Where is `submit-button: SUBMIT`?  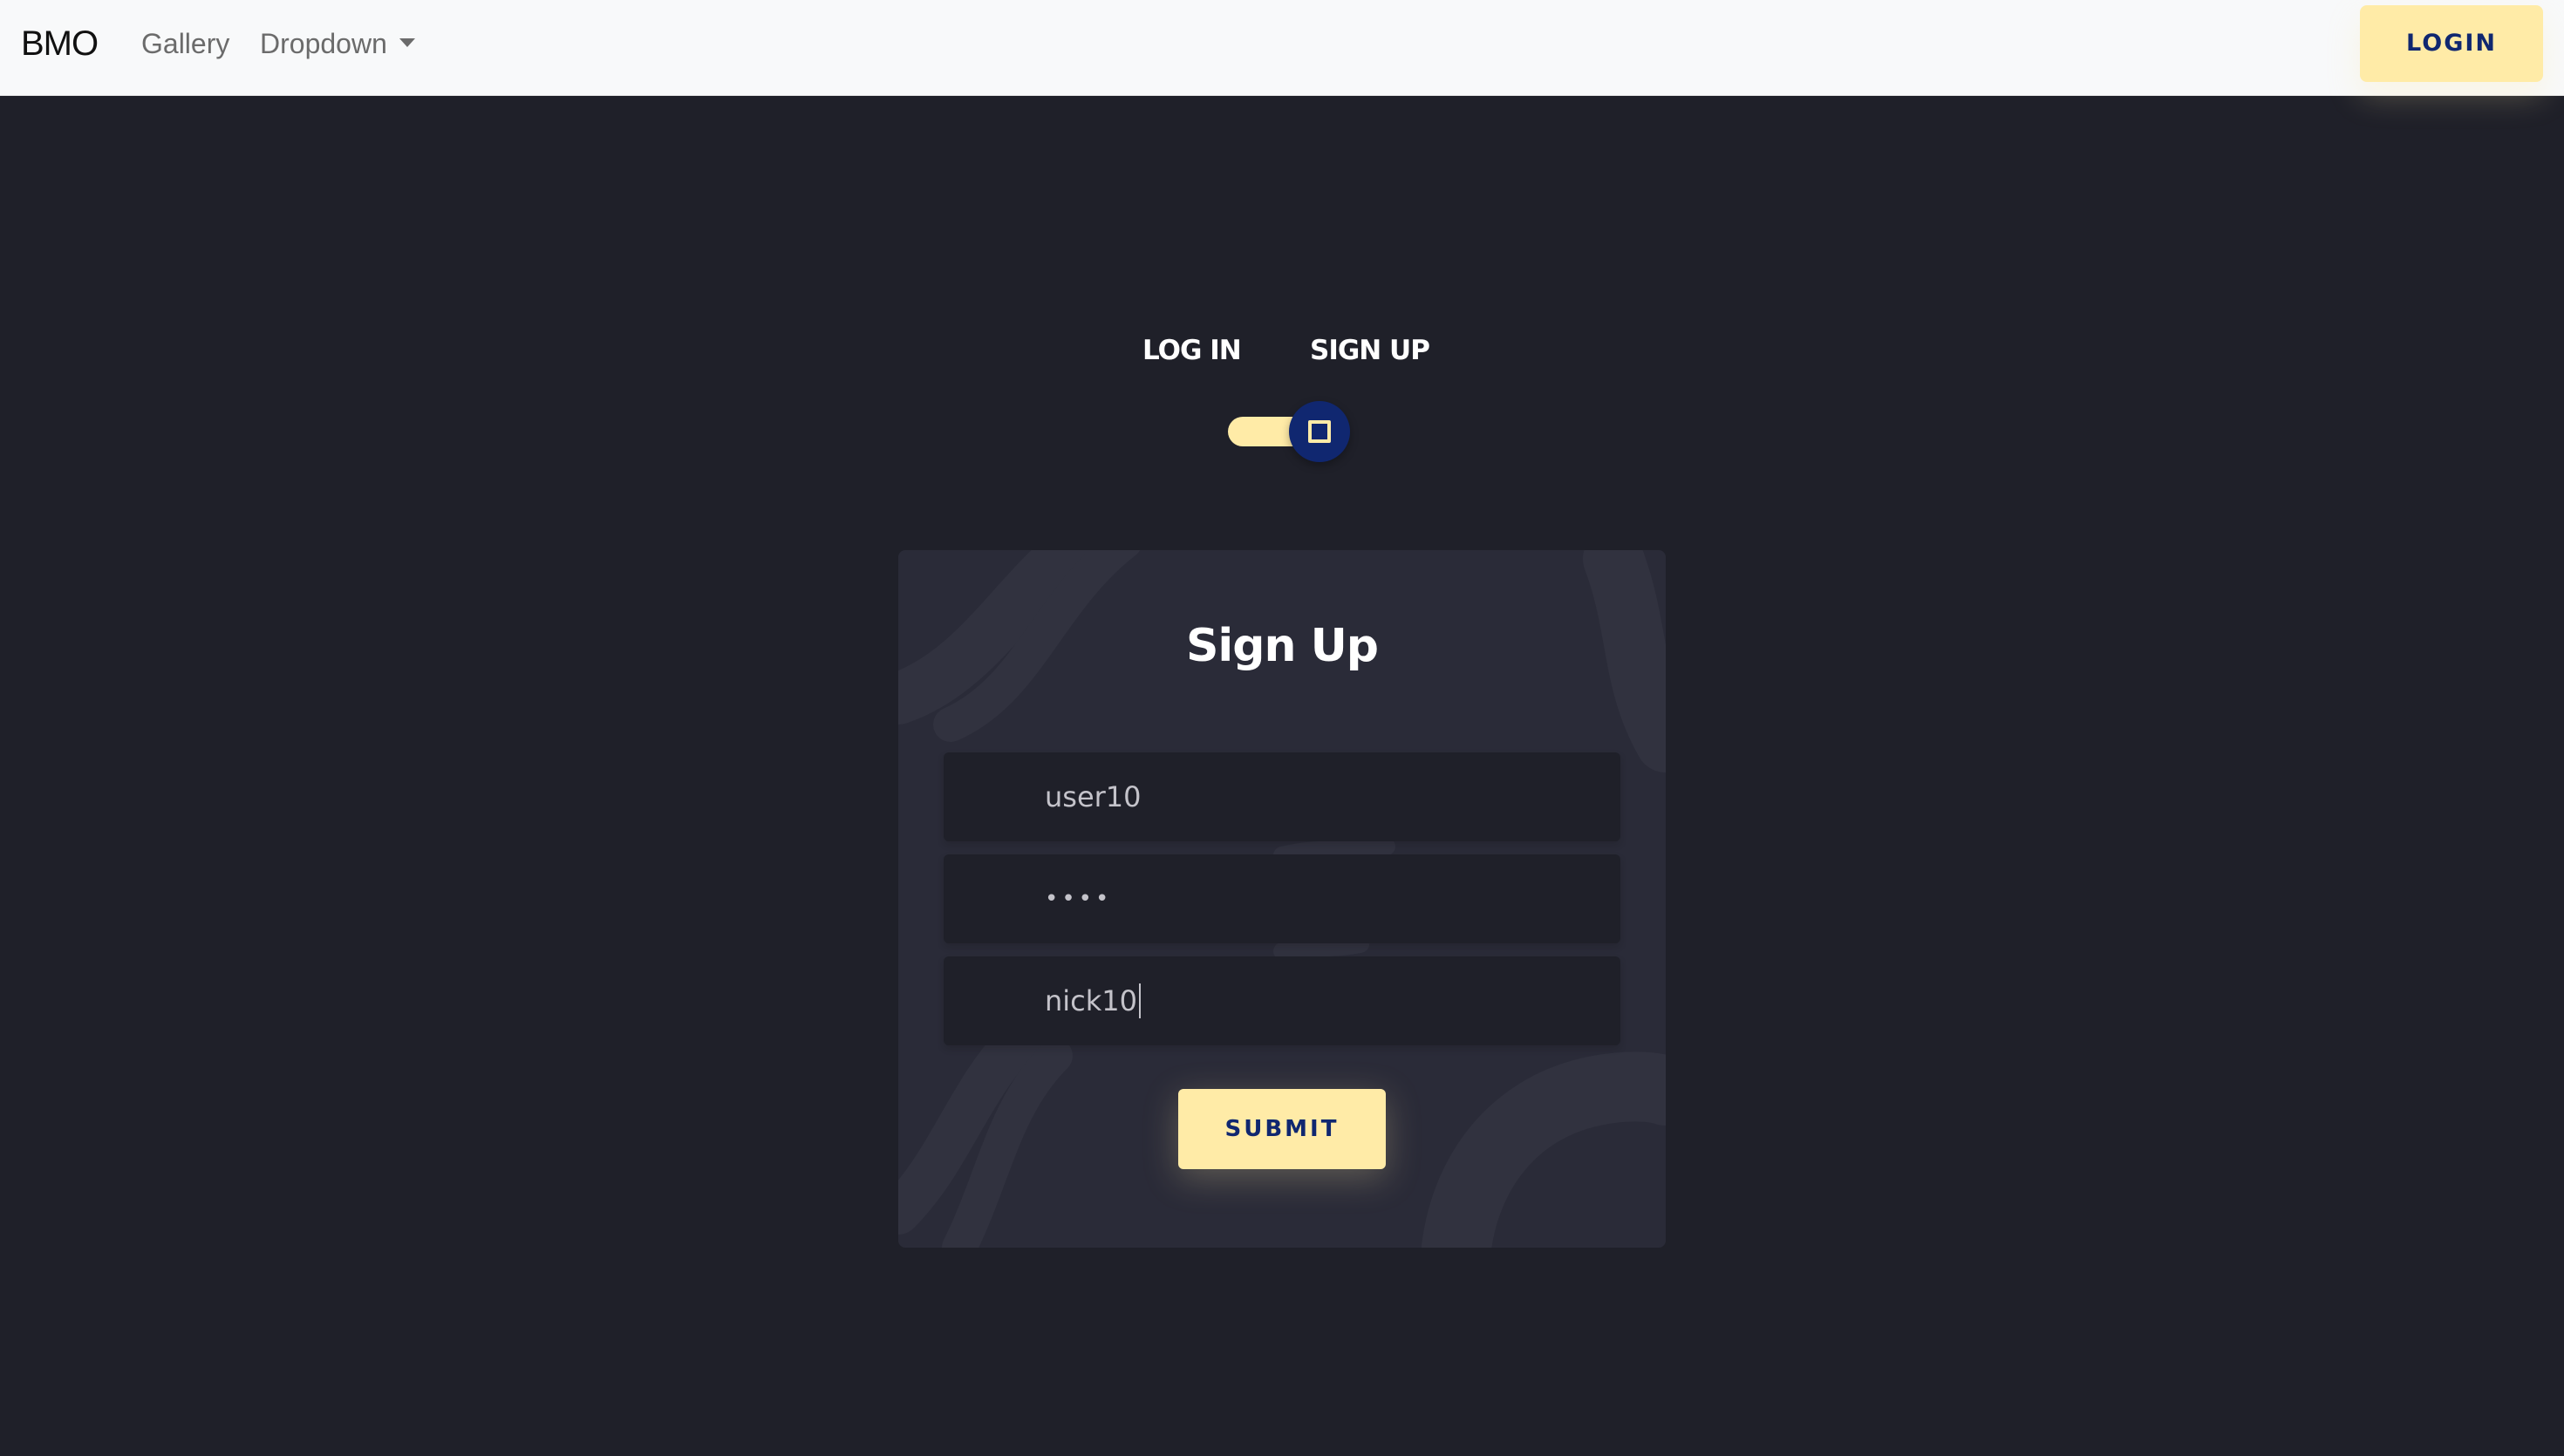 submit-button: SUBMIT is located at coordinates (1282, 1129).